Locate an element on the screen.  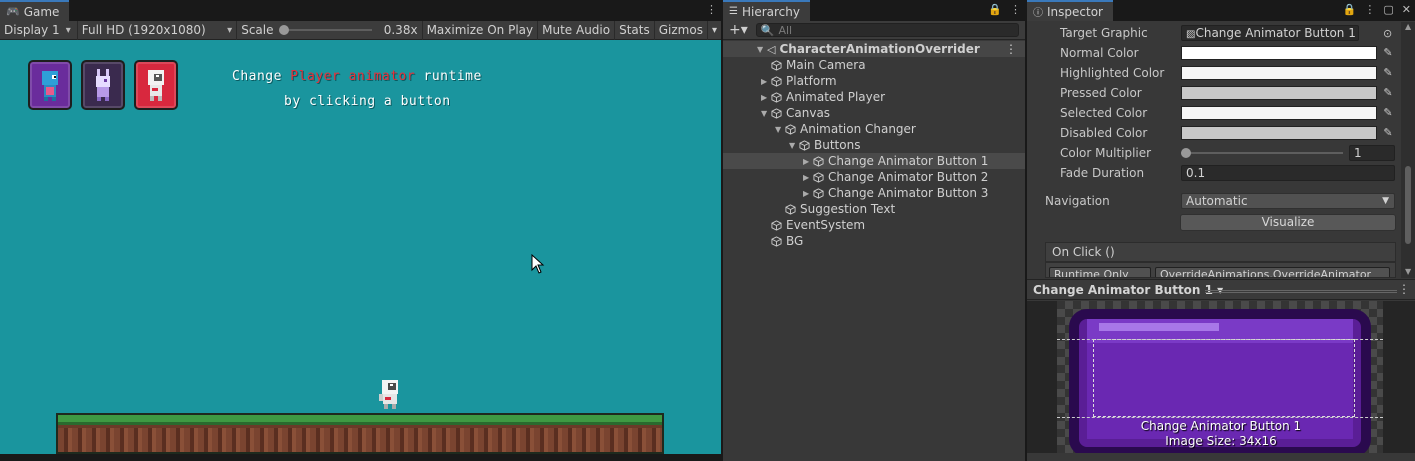
hierarchy-item: ▶ Change Animator Button 3 is located at coordinates (874, 193).